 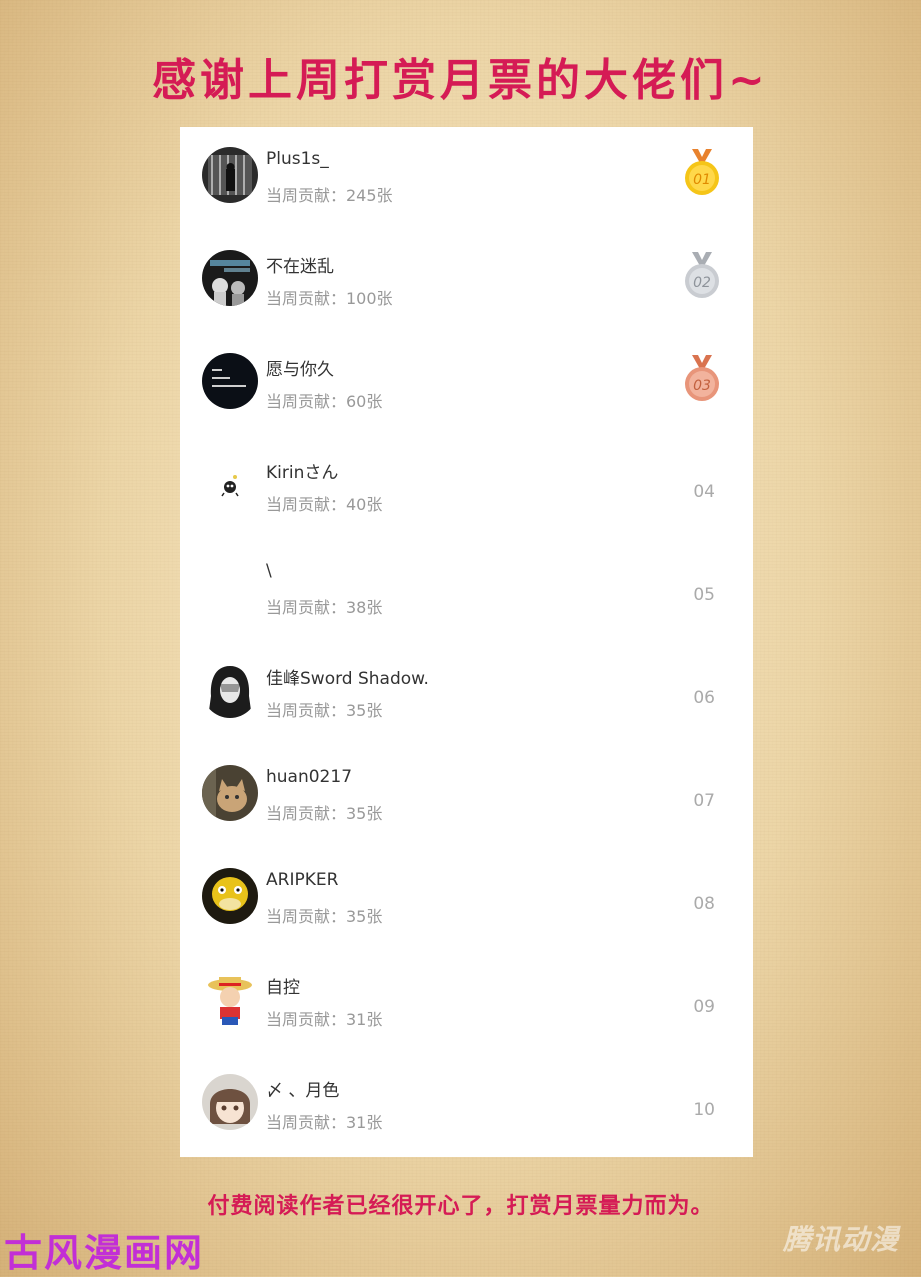 I want to click on rank-number: 06, so click(x=704, y=698).